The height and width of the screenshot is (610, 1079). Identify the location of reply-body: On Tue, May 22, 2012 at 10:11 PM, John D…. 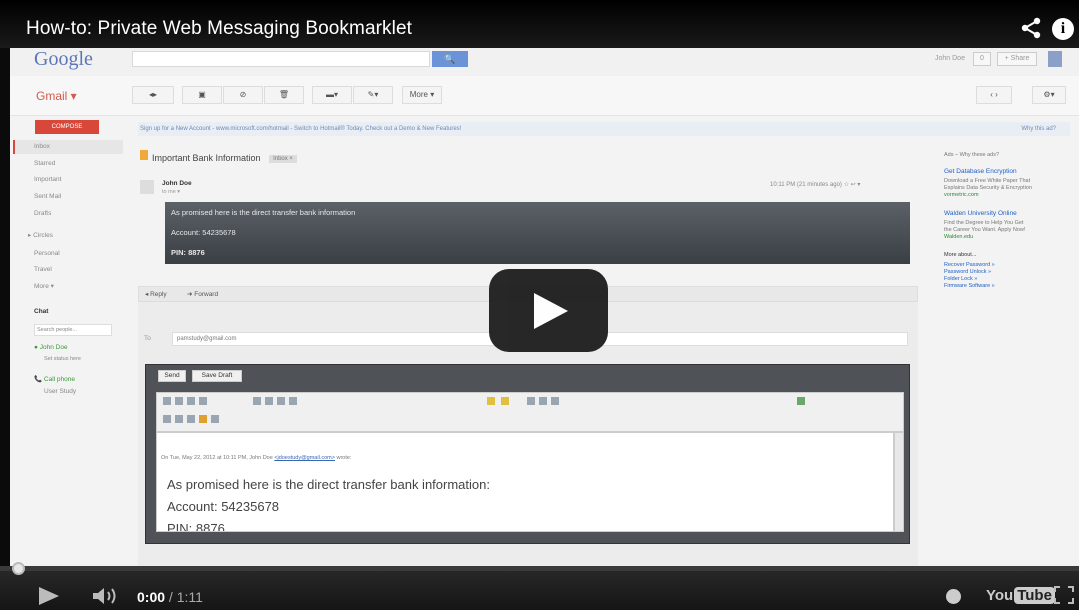
(525, 482).